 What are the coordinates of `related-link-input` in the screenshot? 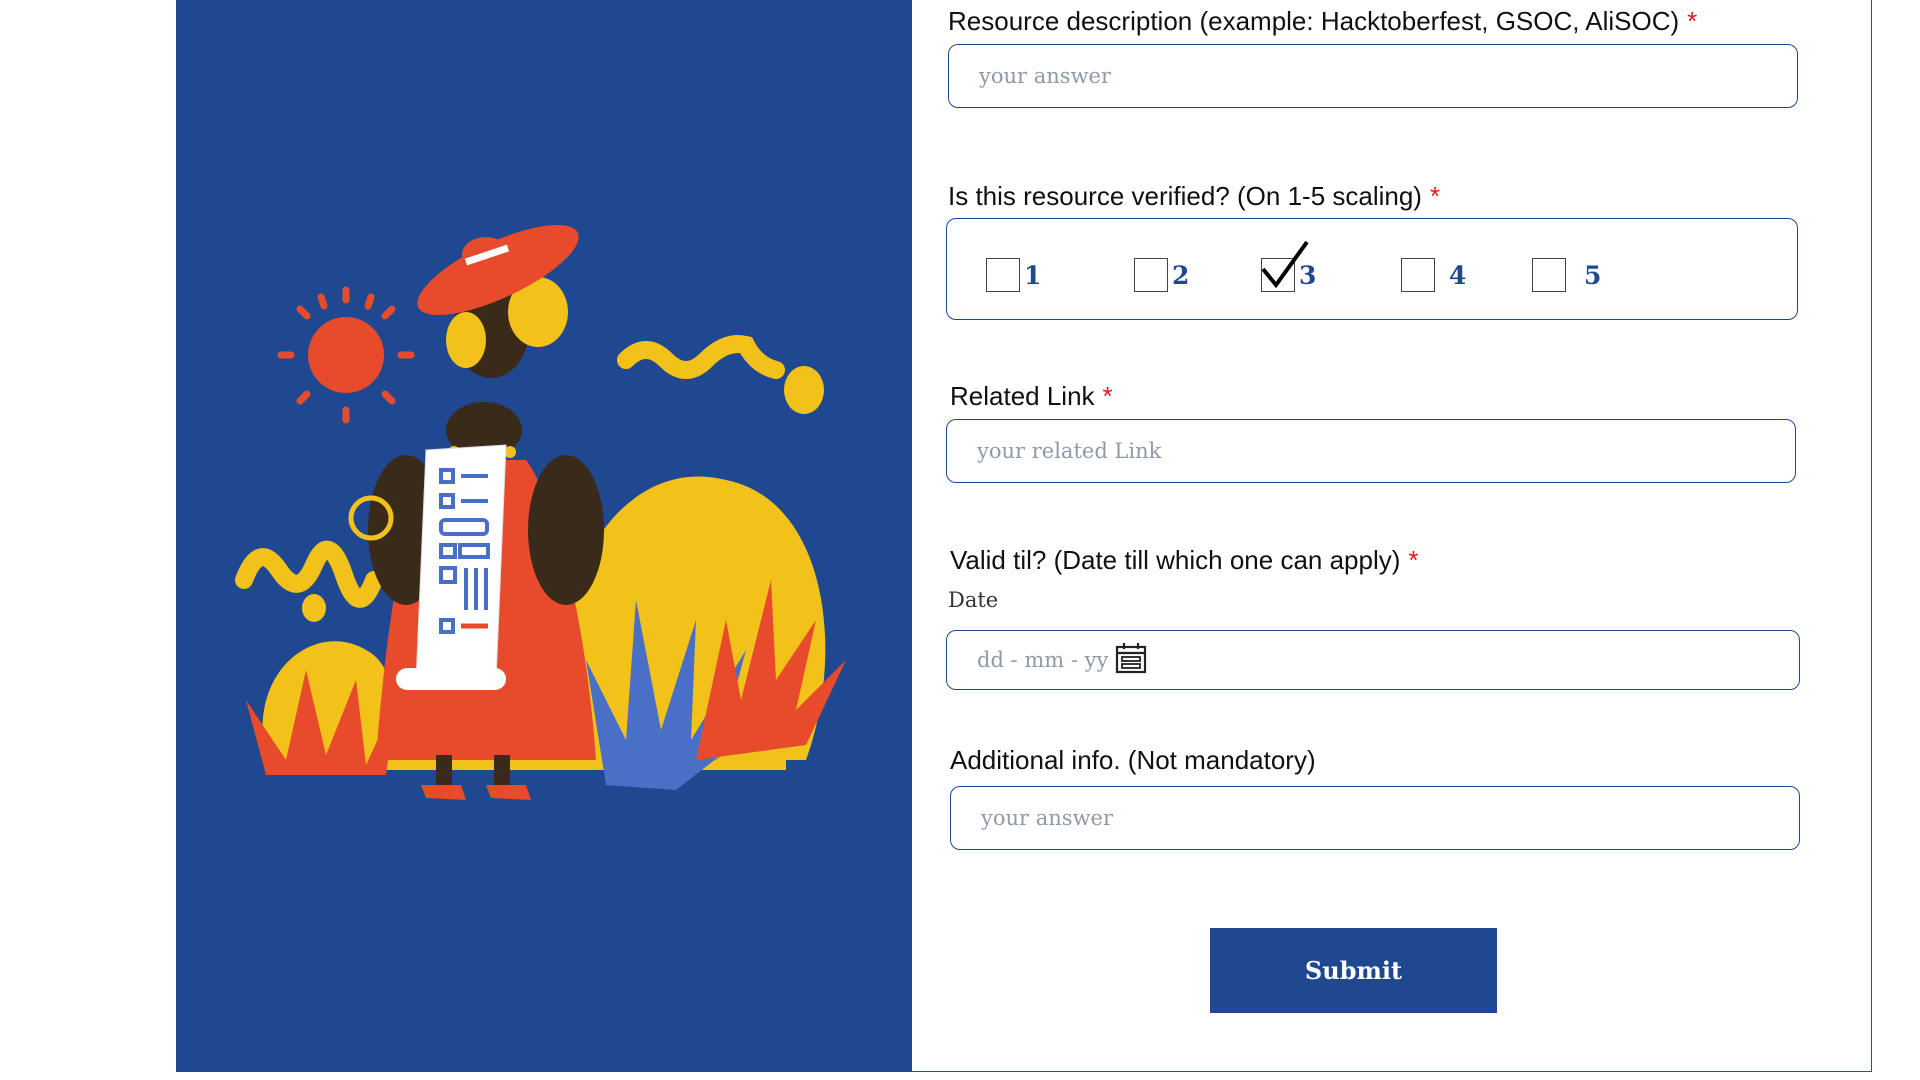 It's located at (1371, 451).